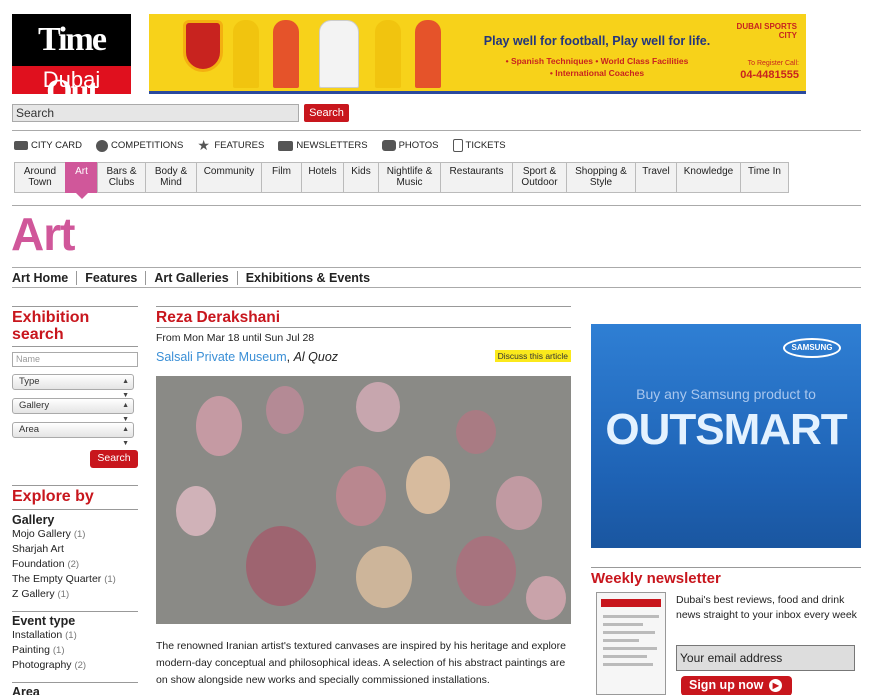 This screenshot has width=878, height=695. Describe the element at coordinates (812, 348) in the screenshot. I see `samsung-logo: SAMSUNG` at that location.